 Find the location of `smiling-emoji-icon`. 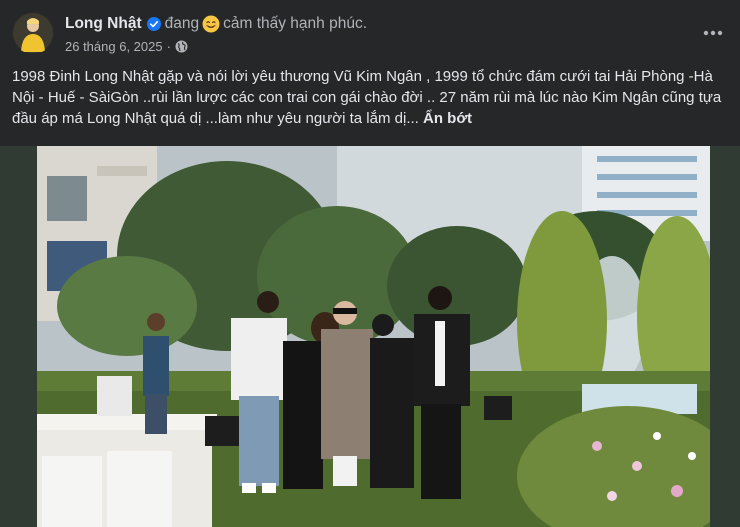

smiling-emoji-icon is located at coordinates (211, 24).